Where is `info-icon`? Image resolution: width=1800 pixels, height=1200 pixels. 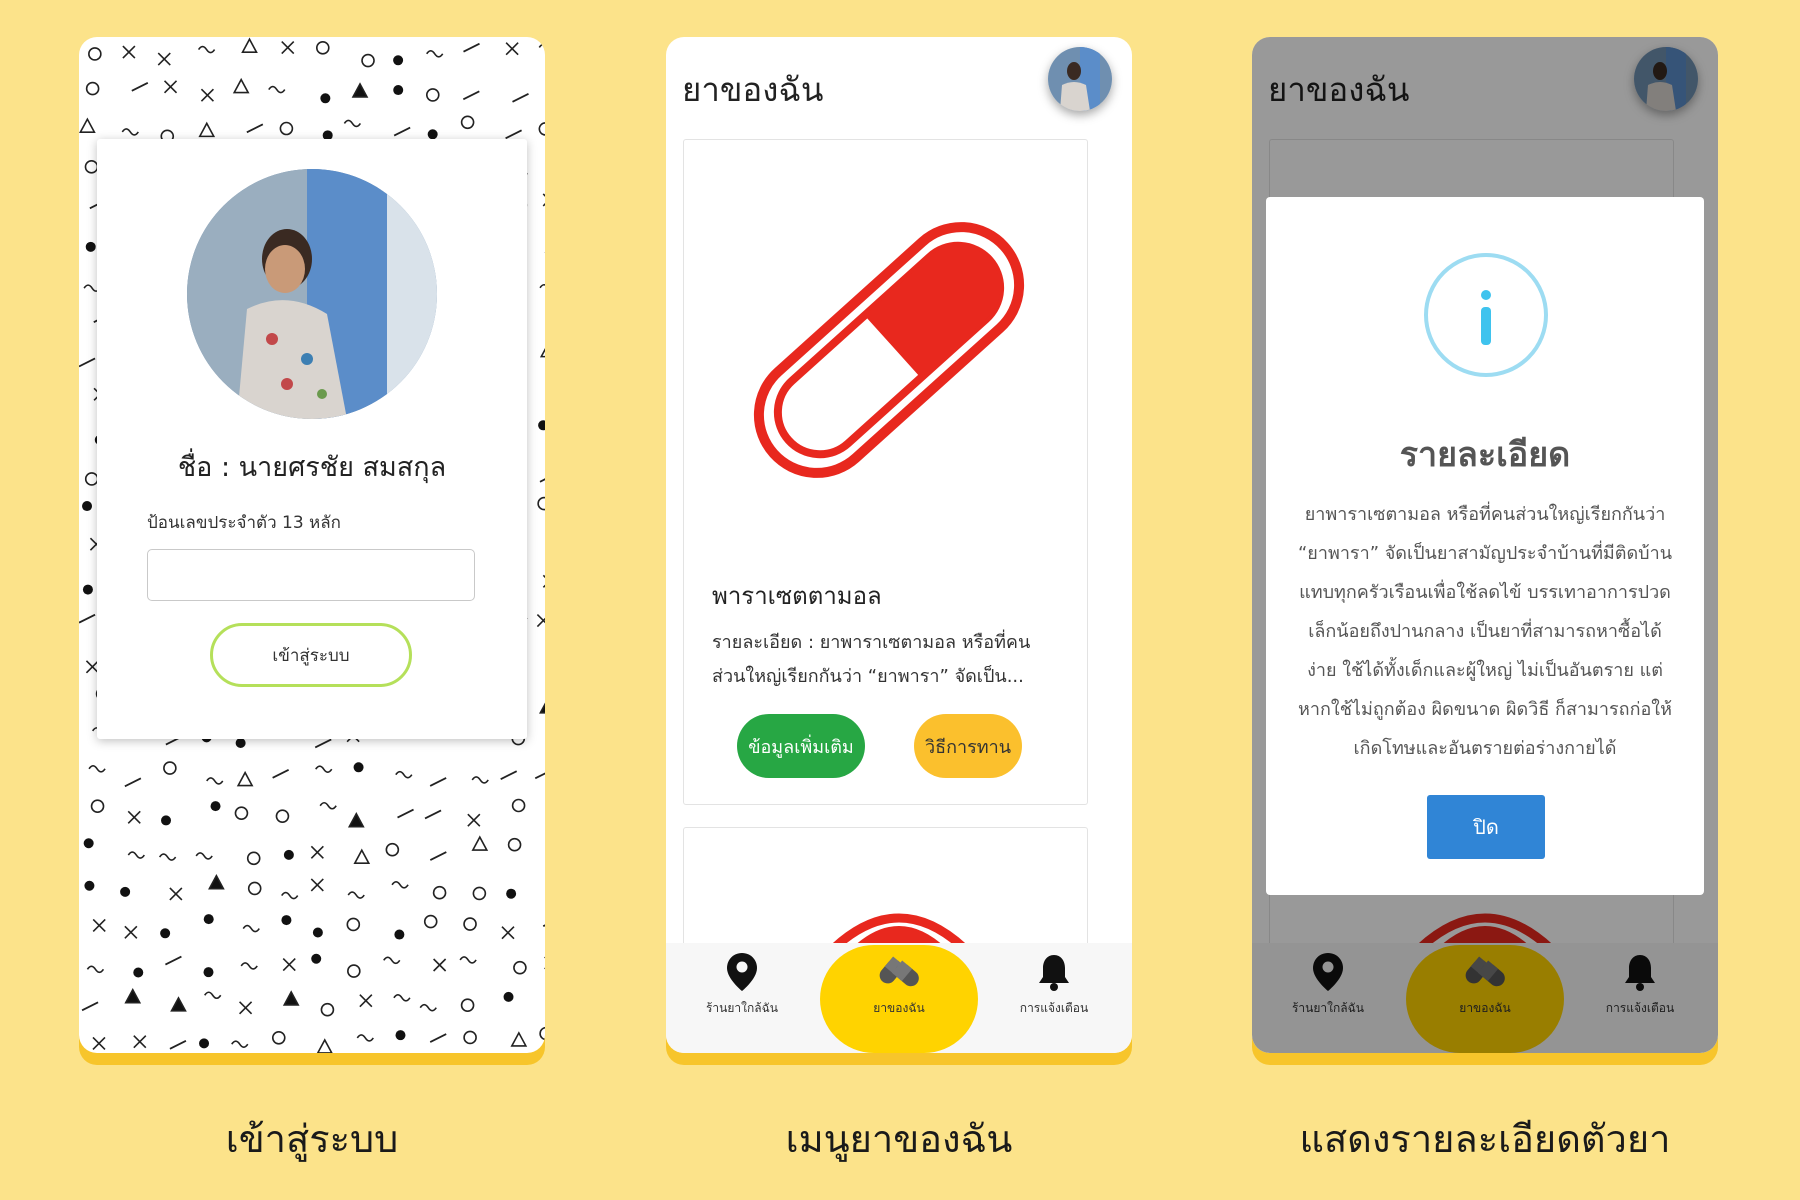 info-icon is located at coordinates (1486, 315).